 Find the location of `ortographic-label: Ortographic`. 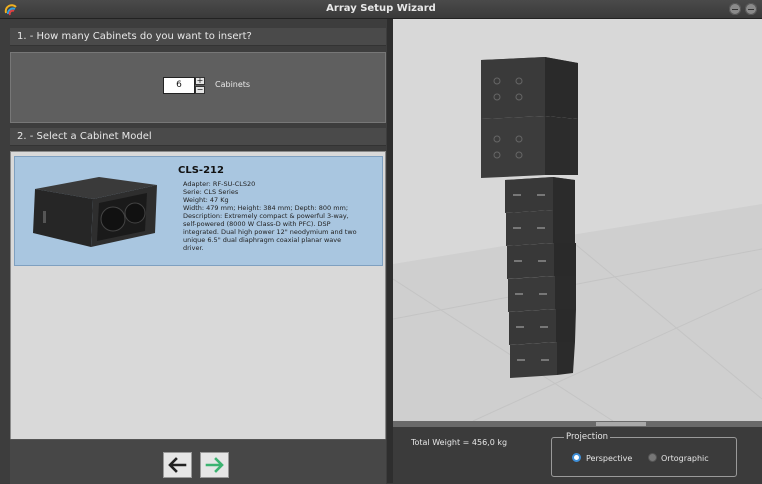

ortographic-label: Ortographic is located at coordinates (685, 458).